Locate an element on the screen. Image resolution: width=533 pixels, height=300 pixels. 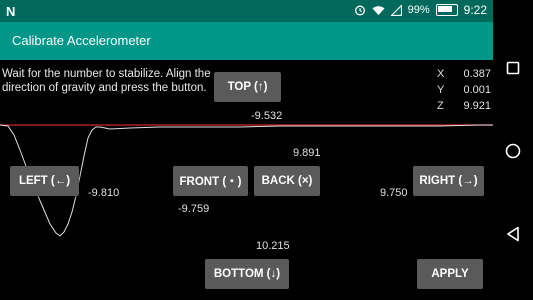
home-icon is located at coordinates (513, 151).